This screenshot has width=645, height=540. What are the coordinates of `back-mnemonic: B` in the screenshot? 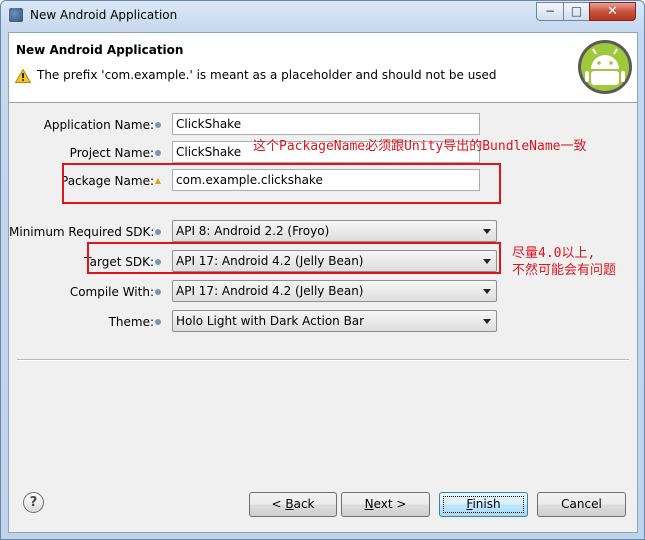 It's located at (289, 504).